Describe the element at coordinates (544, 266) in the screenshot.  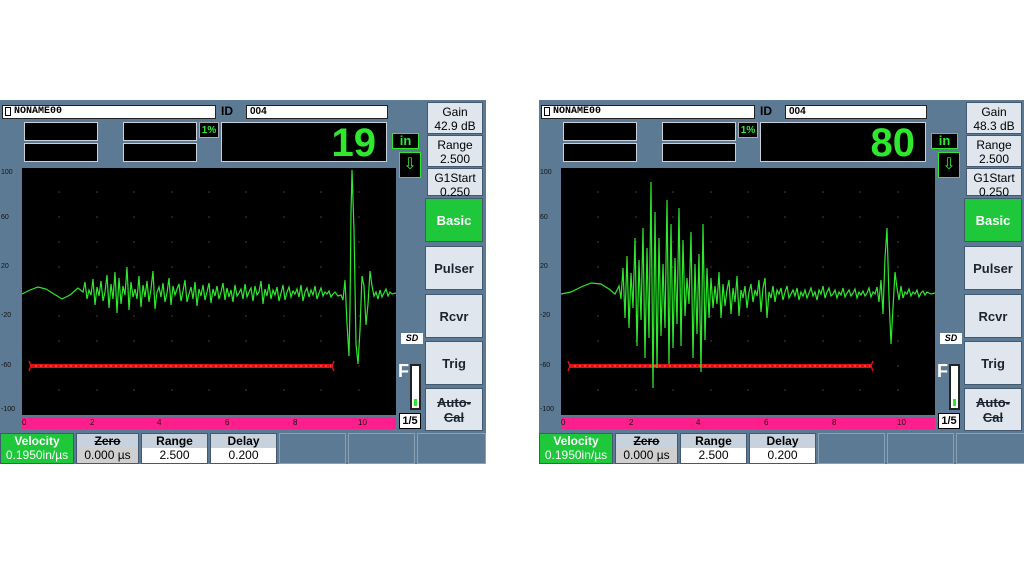
I see `y-tick: 20` at that location.